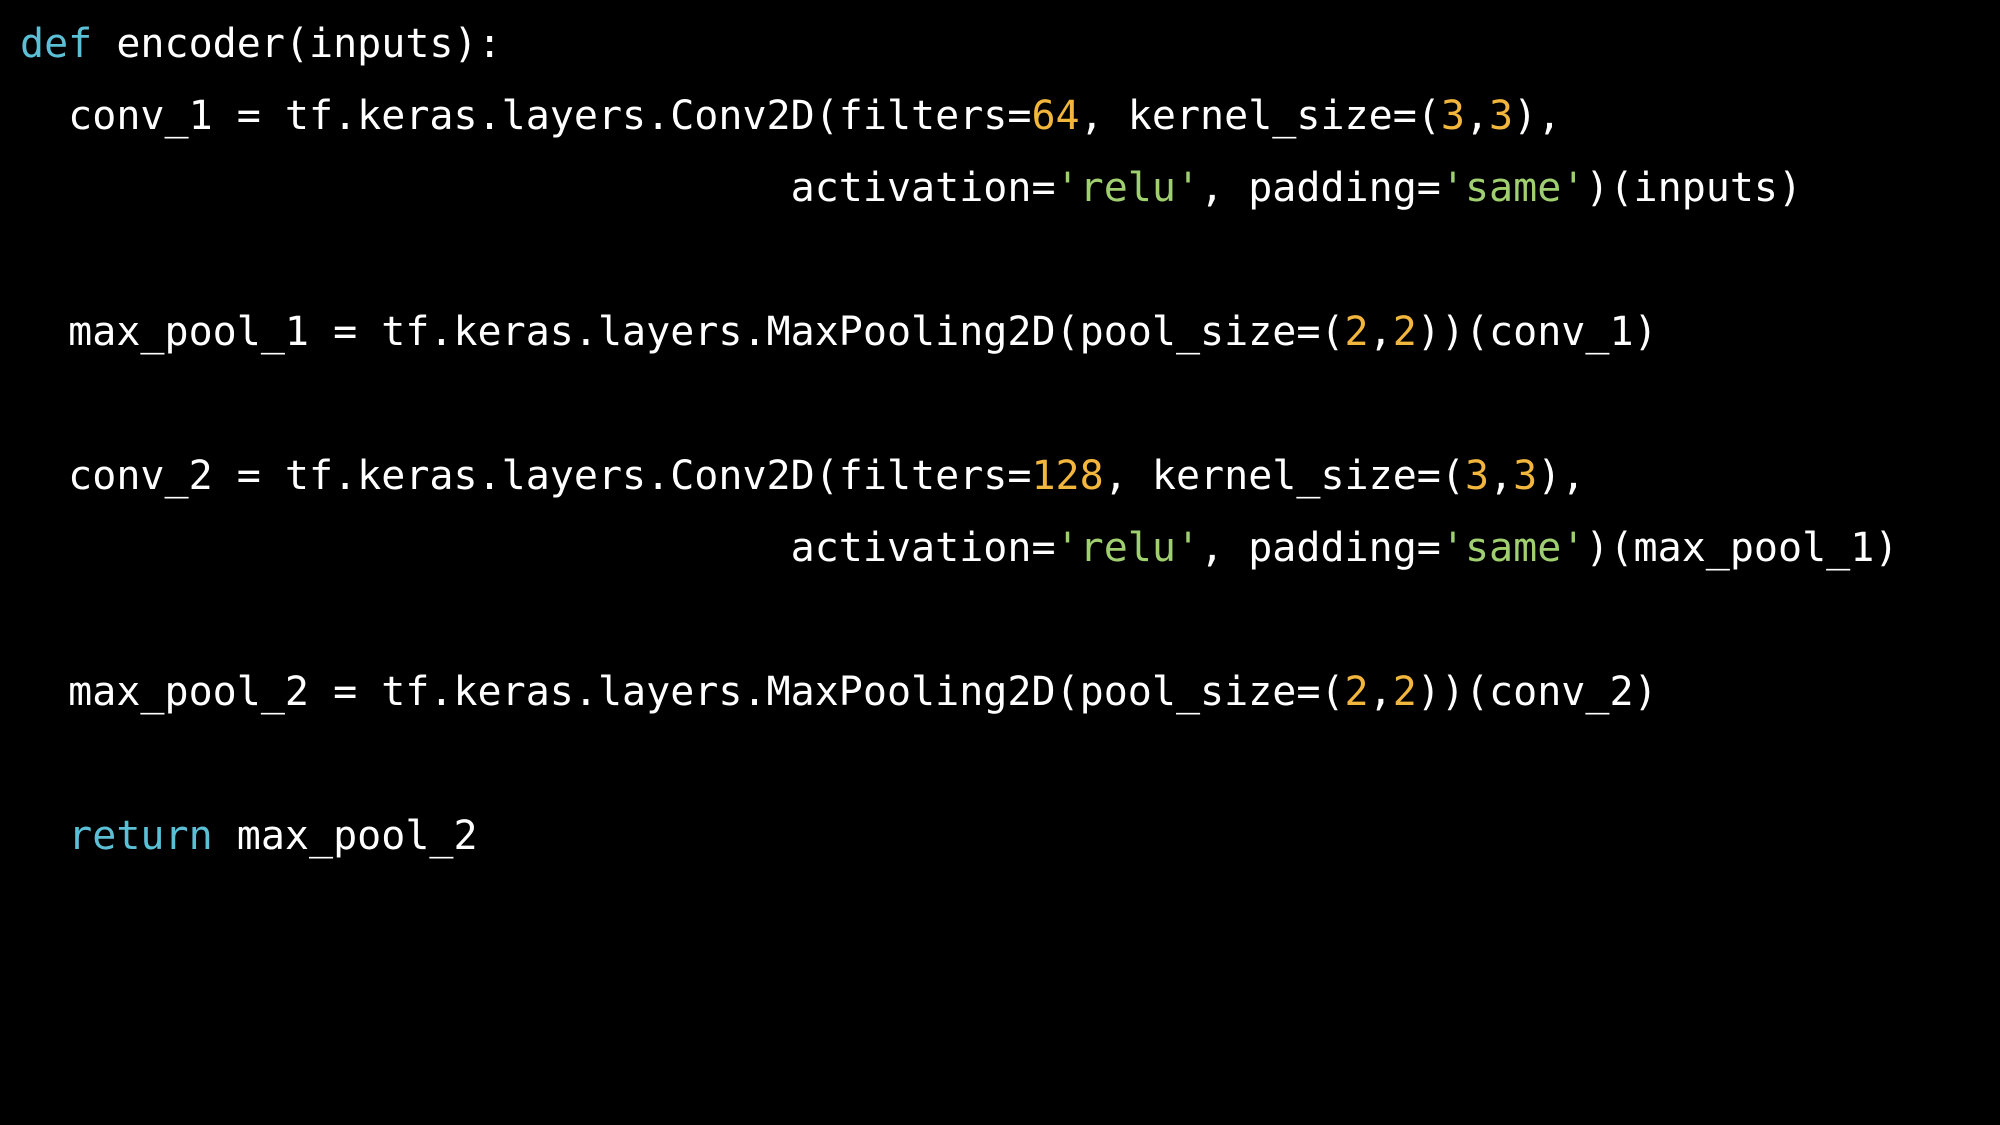 The width and height of the screenshot is (2000, 1125). Describe the element at coordinates (56, 44) in the screenshot. I see `keyword-token: def` at that location.